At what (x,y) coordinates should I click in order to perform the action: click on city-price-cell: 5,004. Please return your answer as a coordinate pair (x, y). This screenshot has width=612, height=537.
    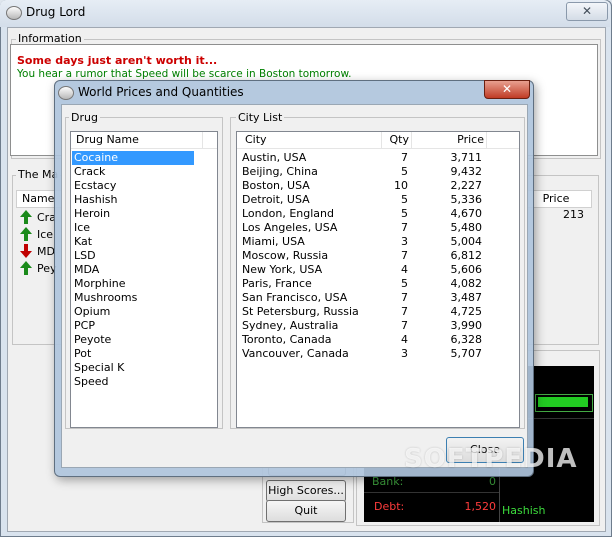
    Looking at the image, I should click on (466, 241).